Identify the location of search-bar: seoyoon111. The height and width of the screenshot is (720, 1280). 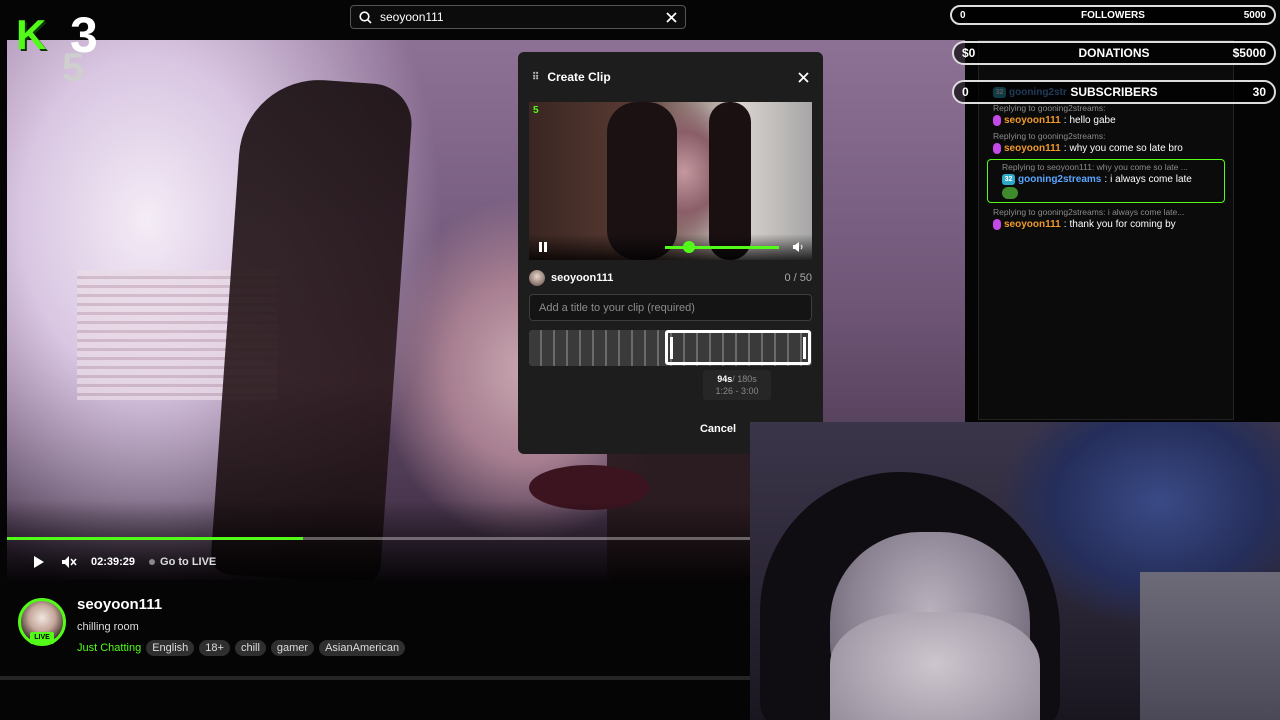
(518, 17).